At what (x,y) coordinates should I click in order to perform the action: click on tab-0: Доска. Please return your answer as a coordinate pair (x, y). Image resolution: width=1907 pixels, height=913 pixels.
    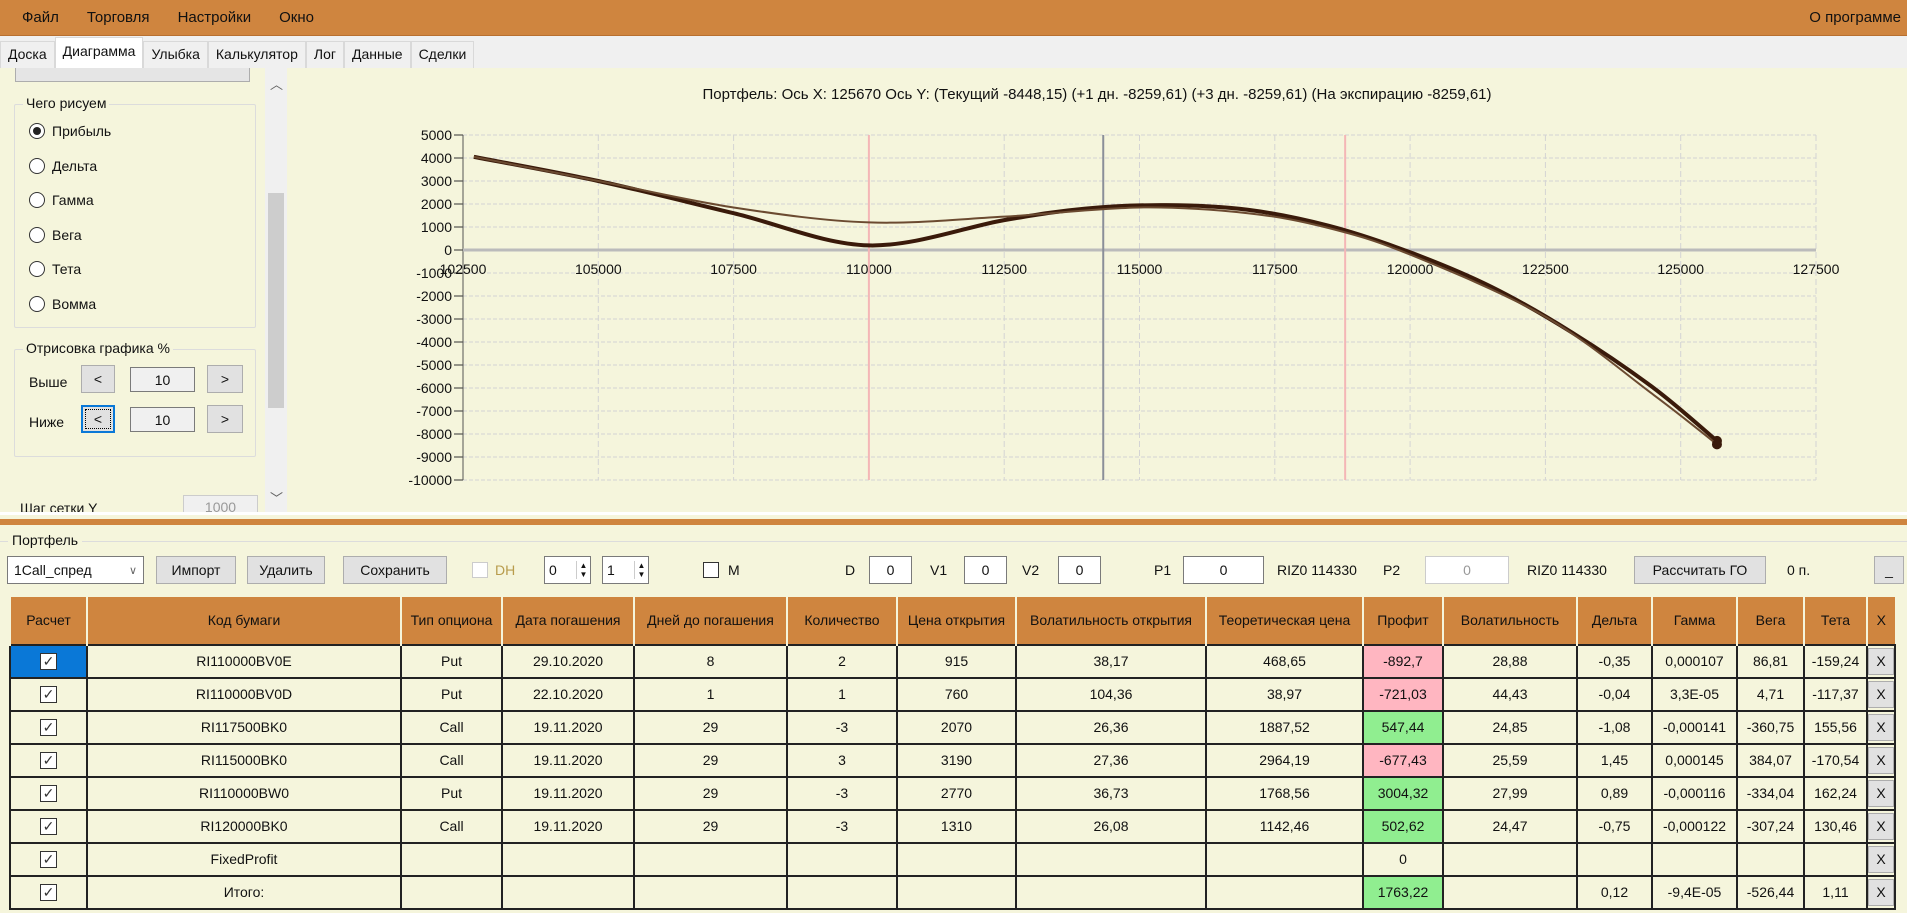
    Looking at the image, I should click on (27, 54).